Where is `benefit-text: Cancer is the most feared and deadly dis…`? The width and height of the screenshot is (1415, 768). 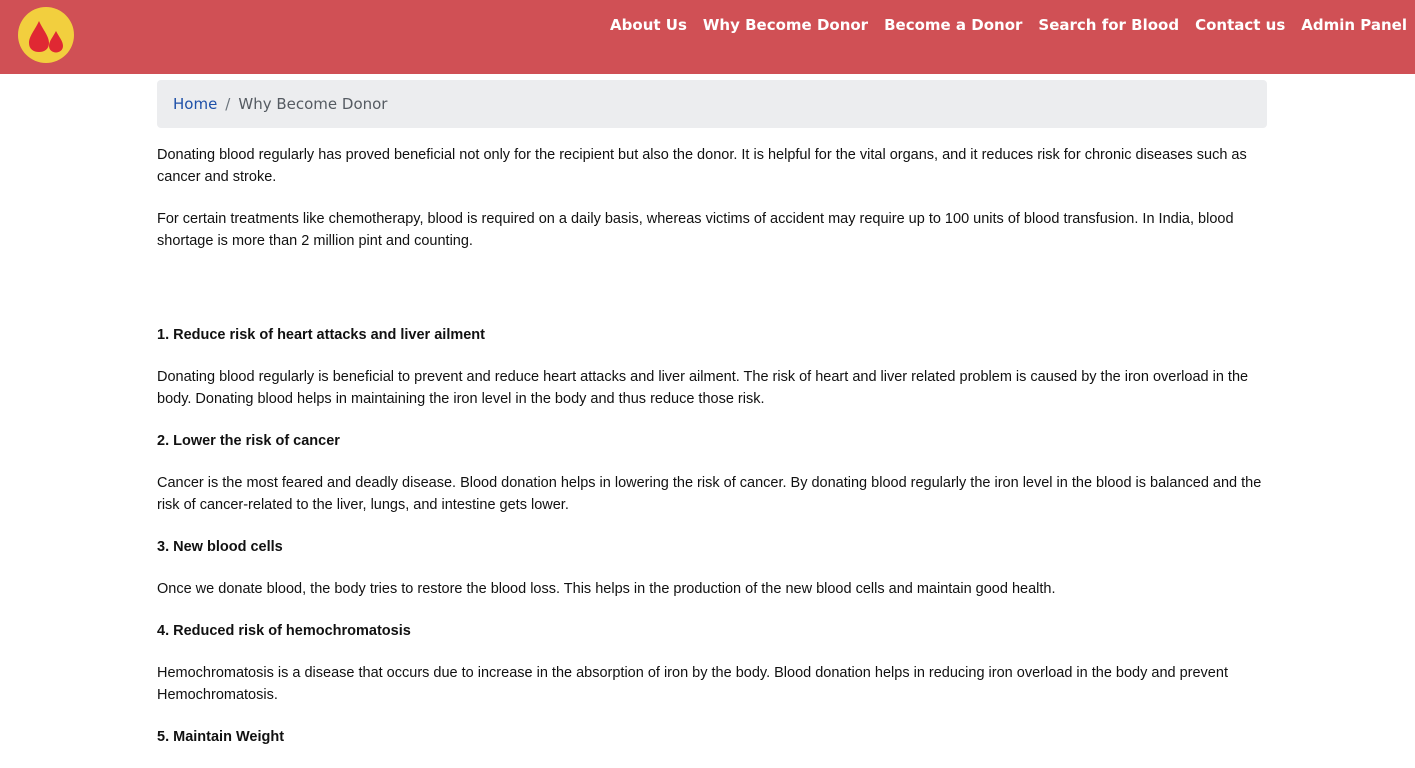
benefit-text: Cancer is the most feared and deadly dis… is located at coordinates (709, 494).